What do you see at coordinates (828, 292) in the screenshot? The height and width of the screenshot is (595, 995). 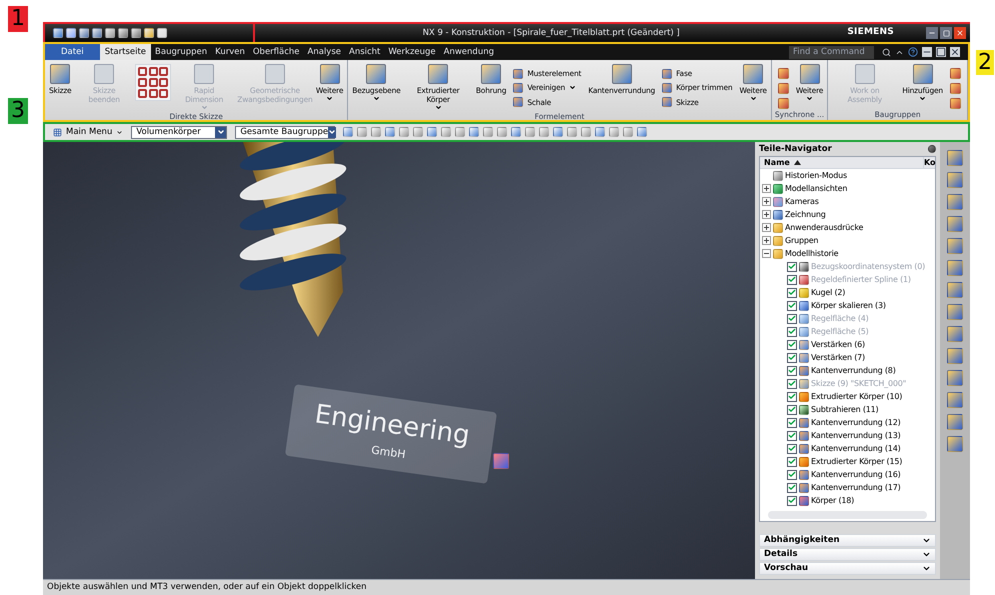 I see `tree-item-label: Kugel (2)` at bounding box center [828, 292].